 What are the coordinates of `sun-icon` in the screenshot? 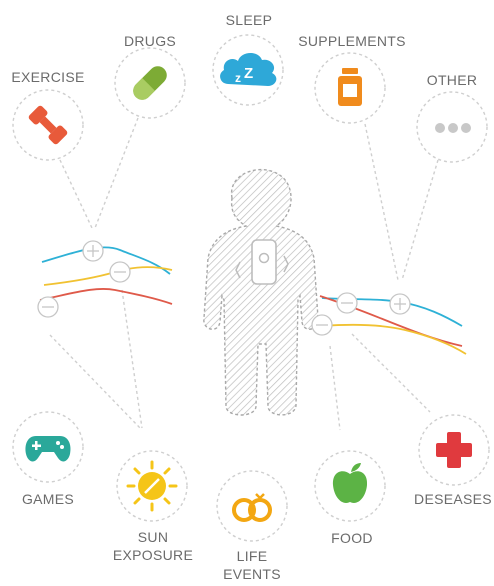 It's located at (152, 486).